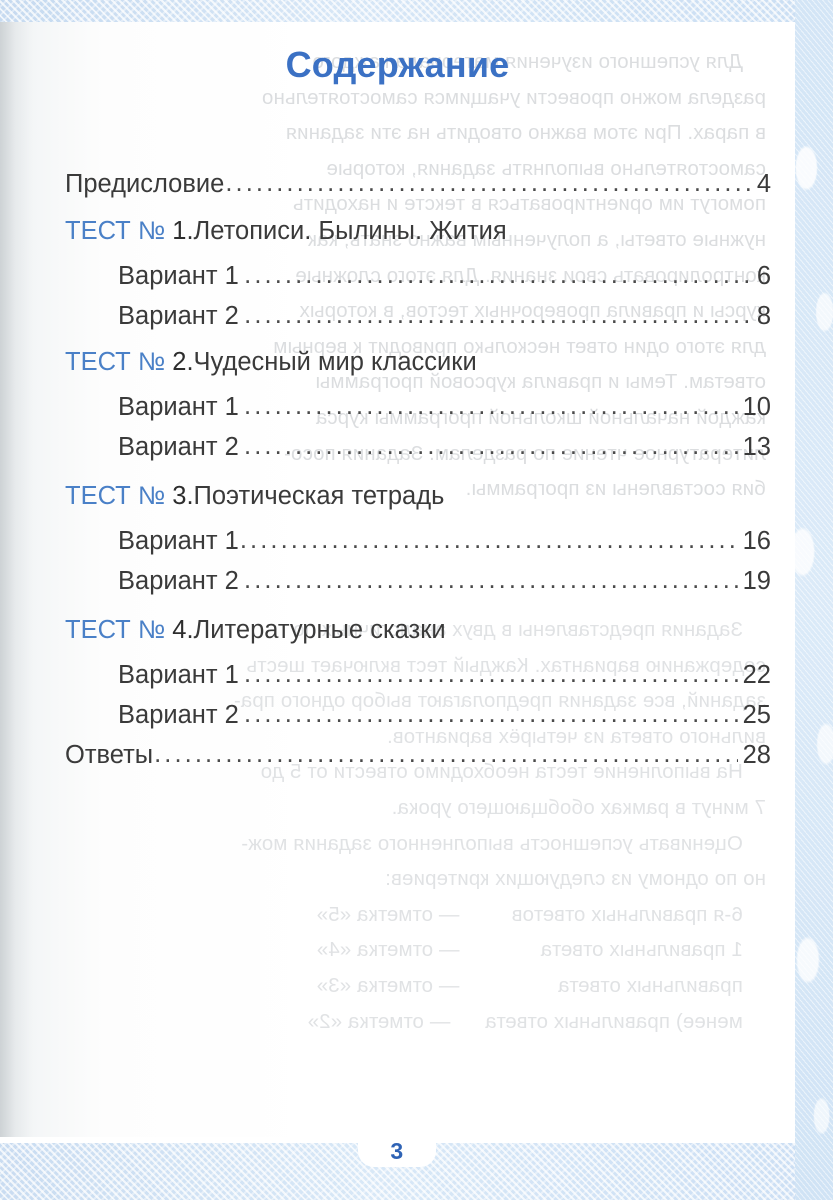  What do you see at coordinates (756, 541) in the screenshot?
I see `toc-entry-page: 16` at bounding box center [756, 541].